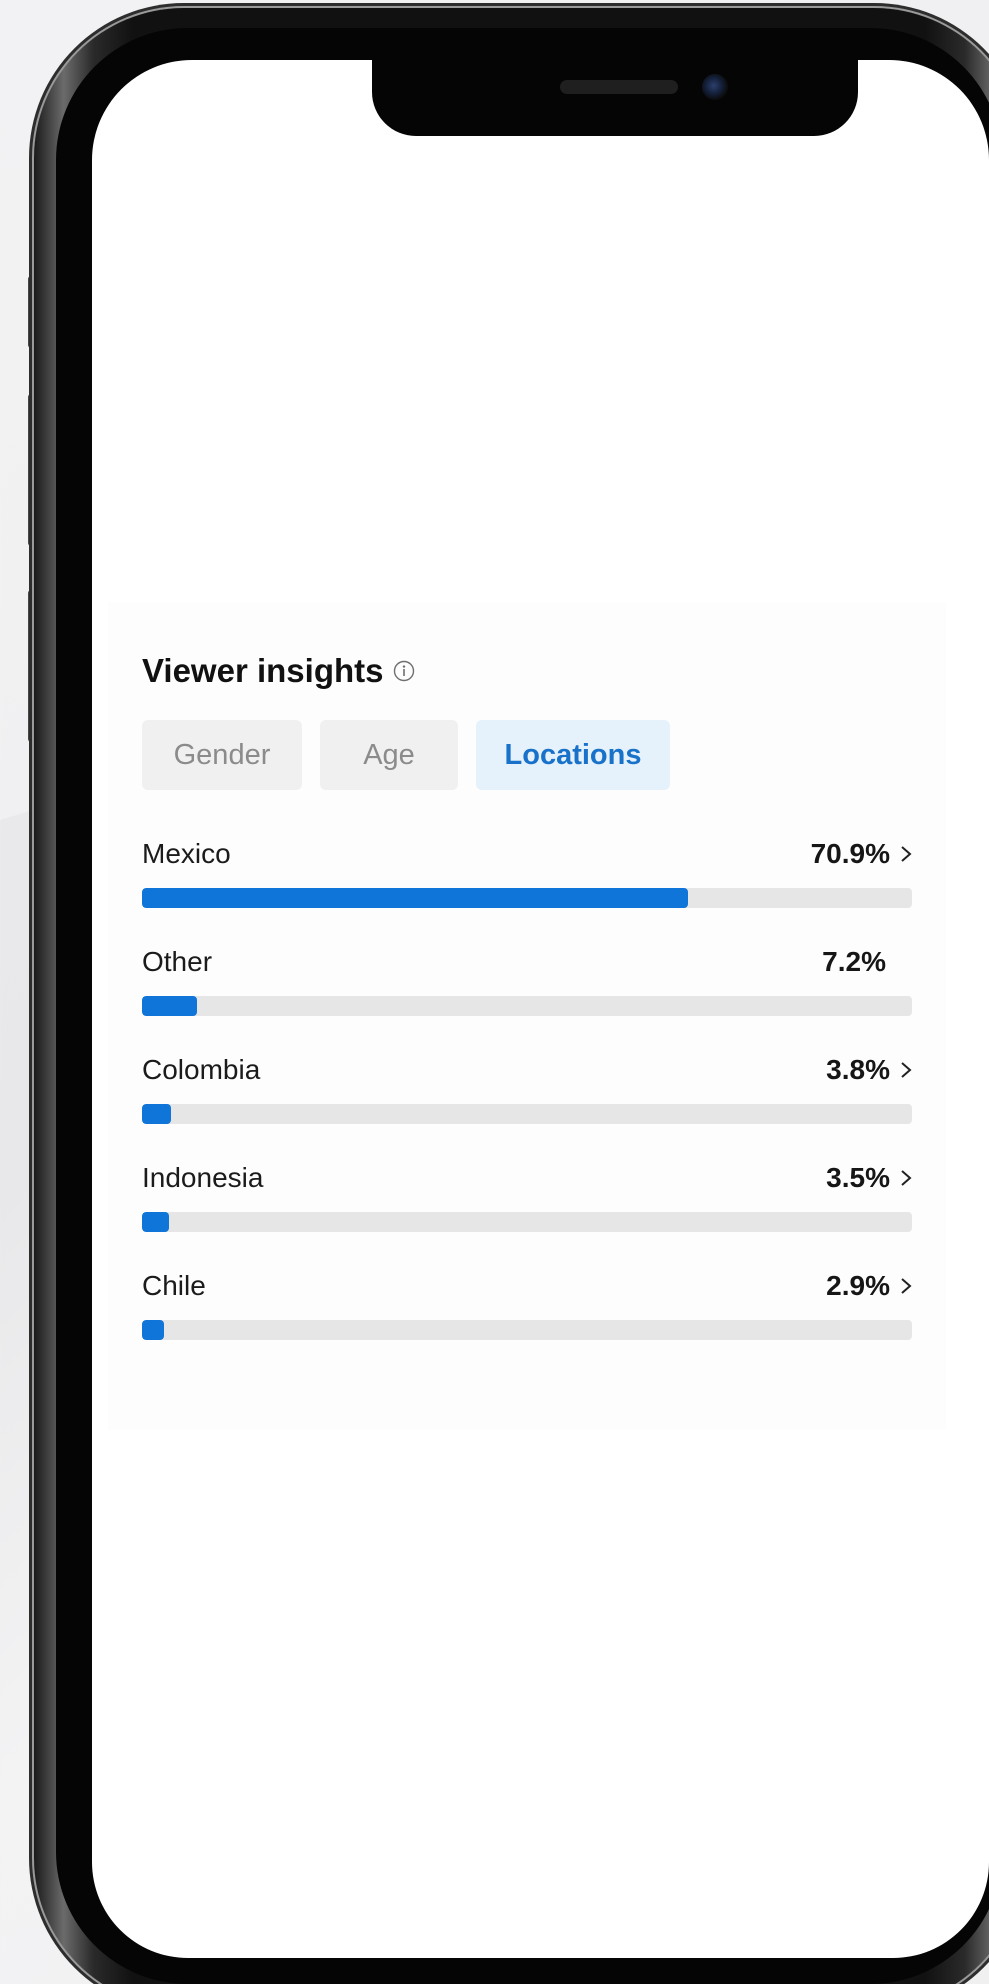  I want to click on location-row-colombia: Colombia 3.8%, so click(527, 1108).